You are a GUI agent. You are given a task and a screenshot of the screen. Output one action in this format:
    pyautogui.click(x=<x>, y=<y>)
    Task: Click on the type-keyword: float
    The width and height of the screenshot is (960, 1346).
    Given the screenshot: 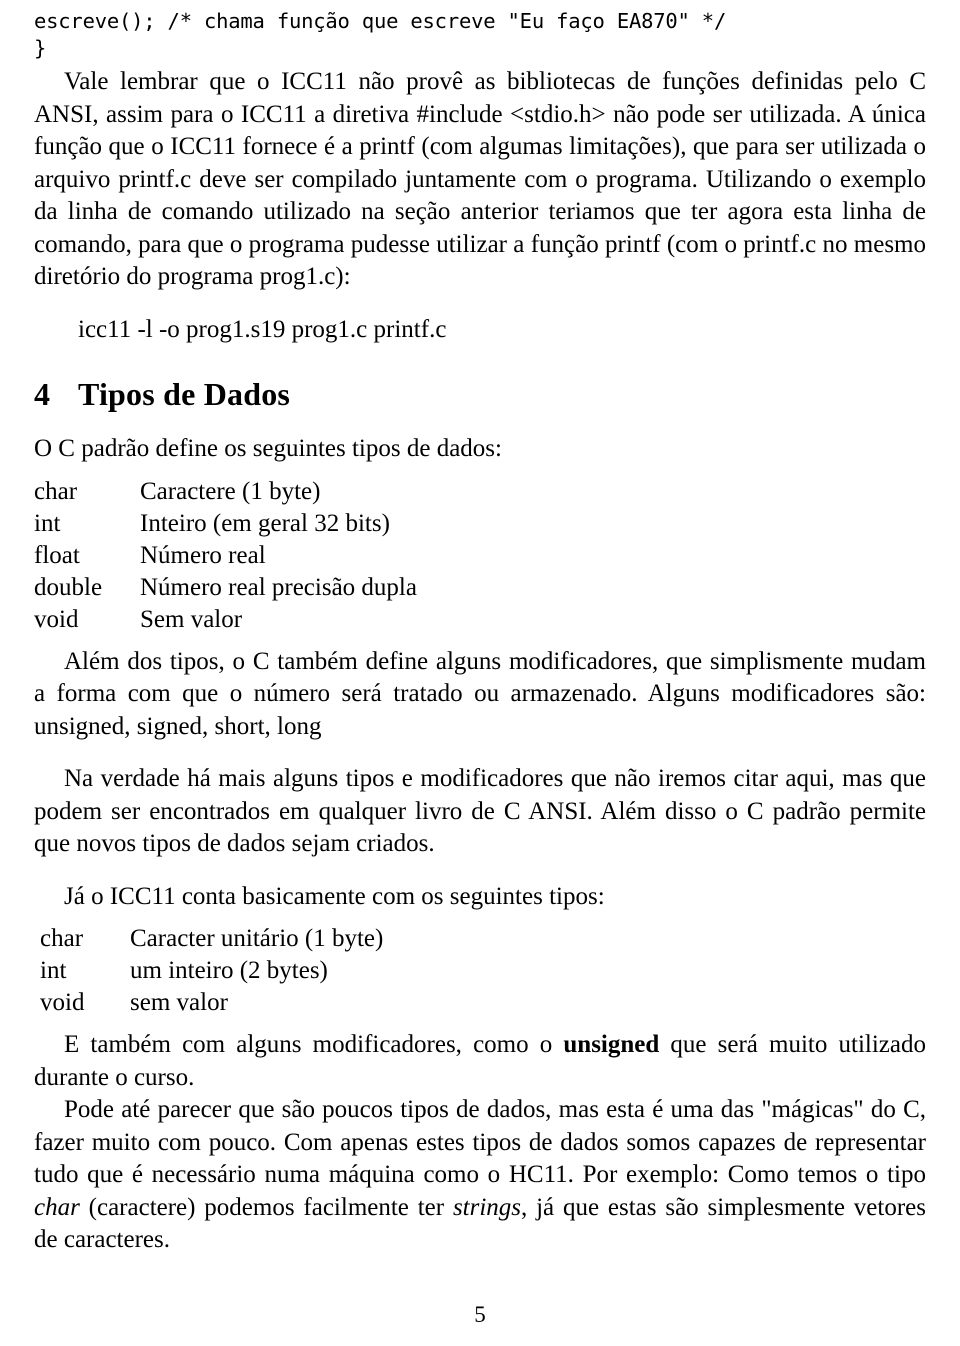 What is the action you would take?
    pyautogui.click(x=57, y=555)
    